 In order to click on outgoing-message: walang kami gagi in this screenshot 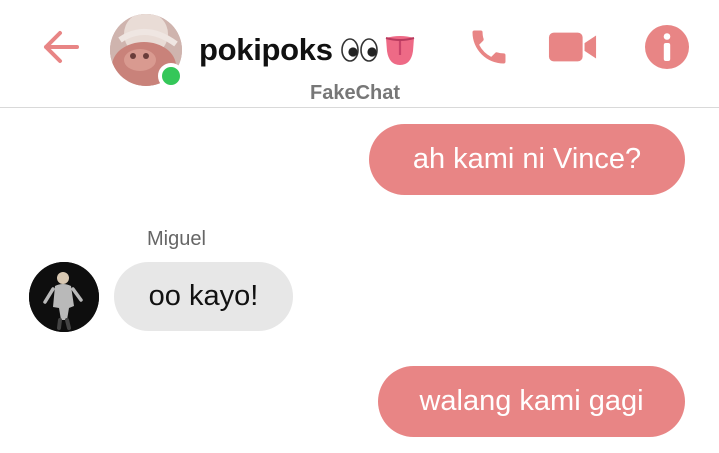, I will do `click(531, 401)`.